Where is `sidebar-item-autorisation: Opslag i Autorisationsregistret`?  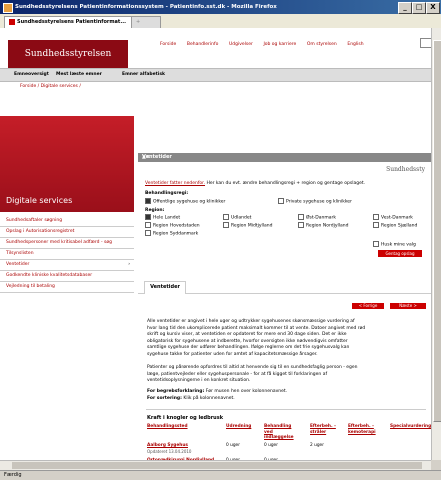 sidebar-item-autorisation: Opslag i Autorisationsregistret is located at coordinates (67, 232).